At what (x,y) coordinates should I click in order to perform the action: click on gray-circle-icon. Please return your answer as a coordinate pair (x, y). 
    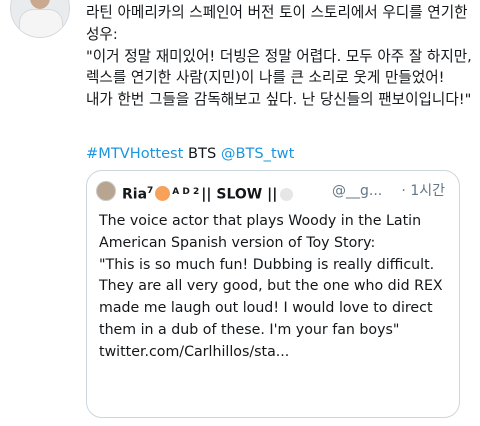
    Looking at the image, I should click on (287, 194).